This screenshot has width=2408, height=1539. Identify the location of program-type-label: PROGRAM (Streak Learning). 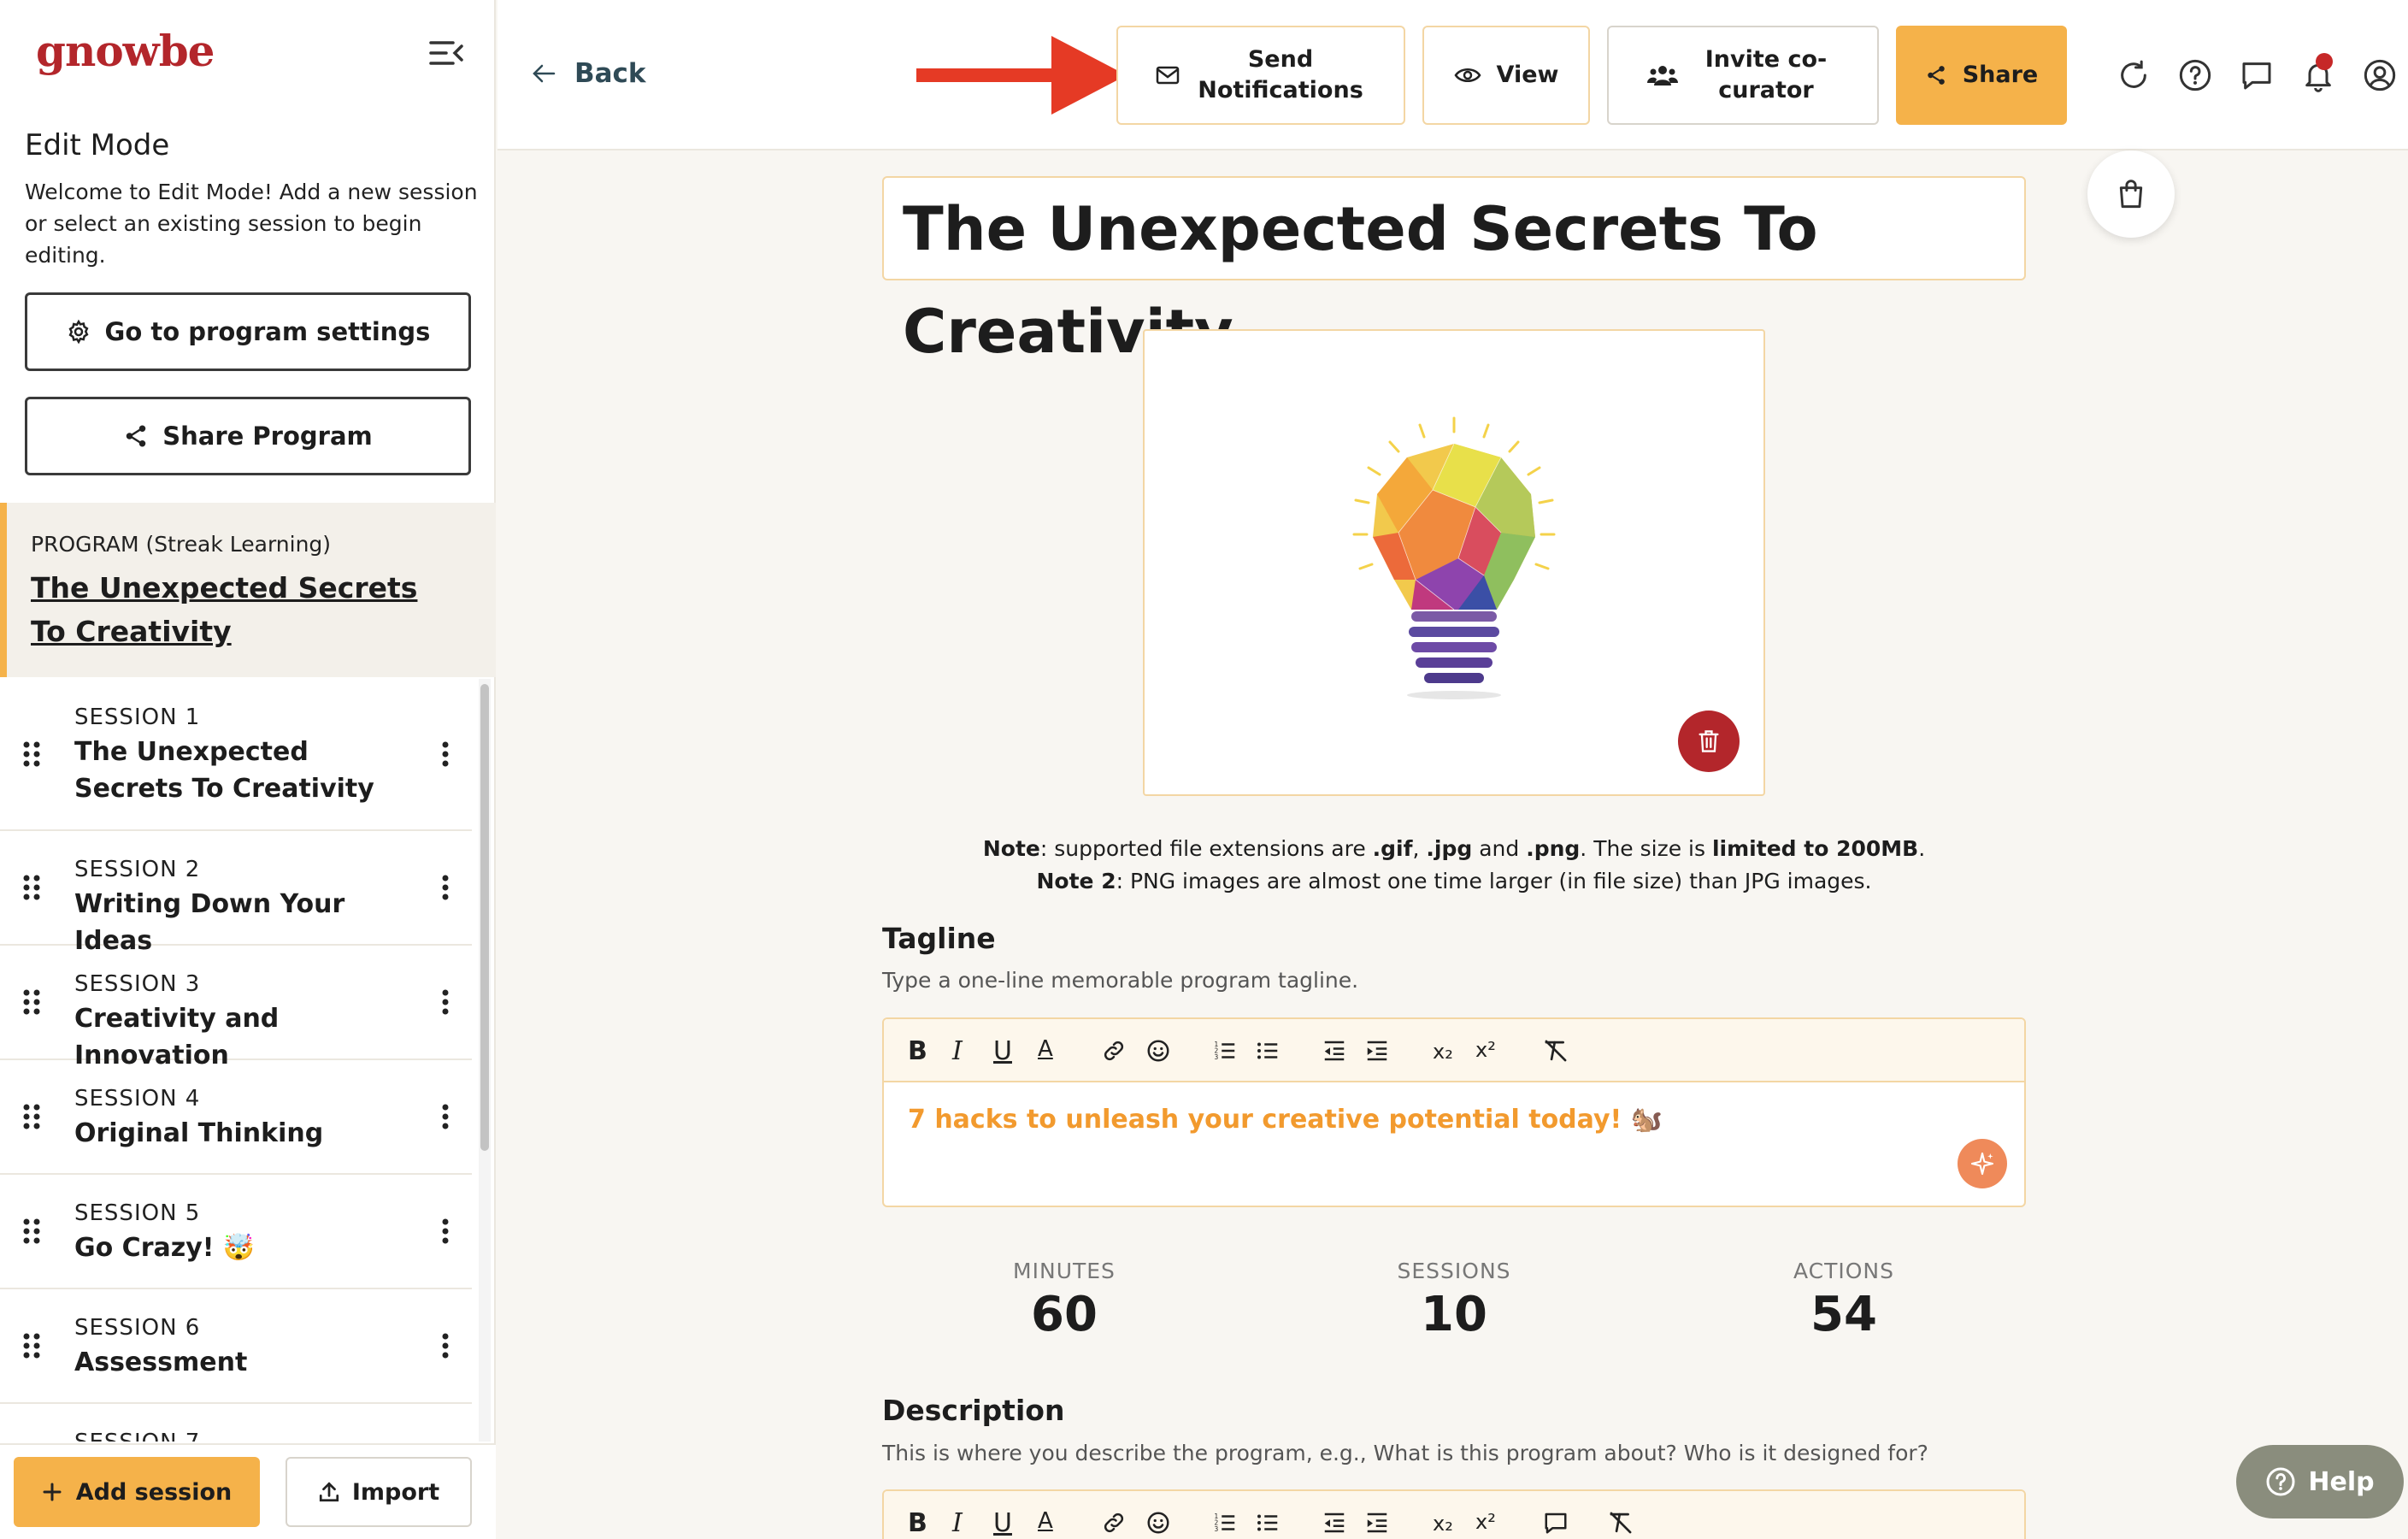
(181, 544).